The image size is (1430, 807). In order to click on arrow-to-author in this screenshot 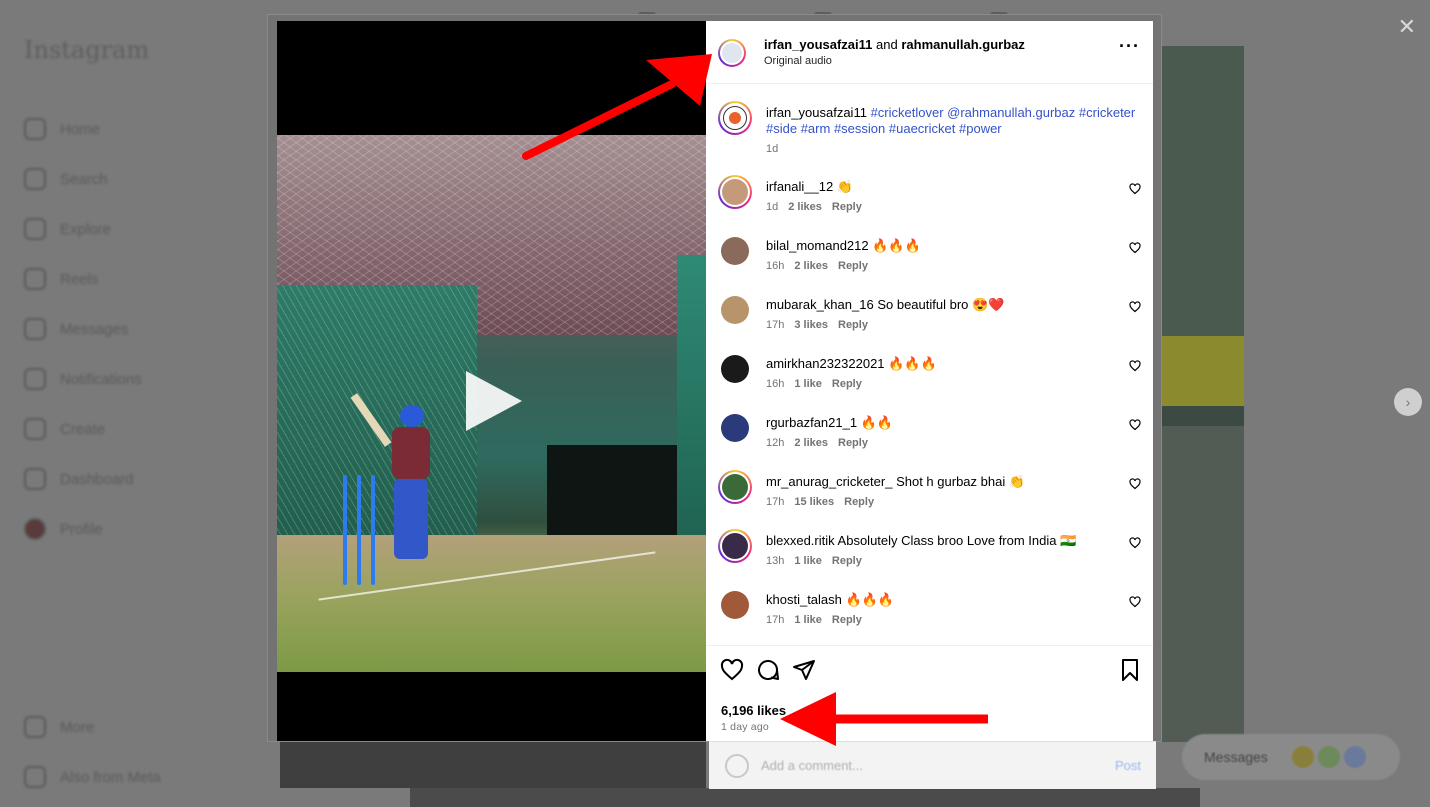, I will do `click(599, 120)`.